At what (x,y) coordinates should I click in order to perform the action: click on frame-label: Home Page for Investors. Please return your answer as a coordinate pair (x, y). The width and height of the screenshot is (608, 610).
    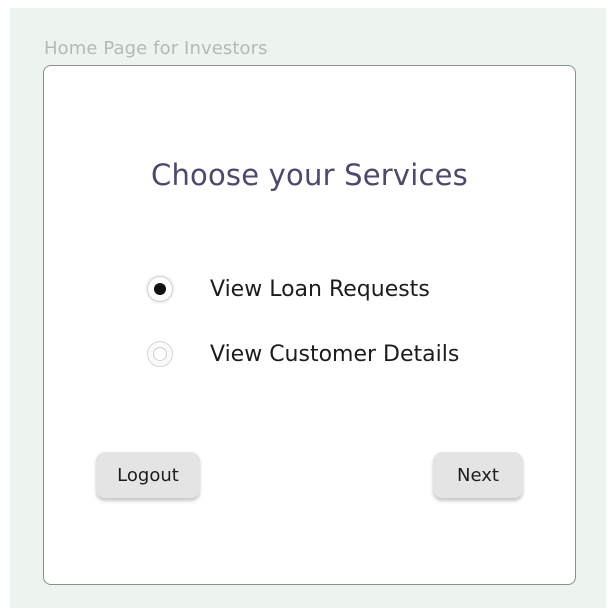
    Looking at the image, I should click on (156, 48).